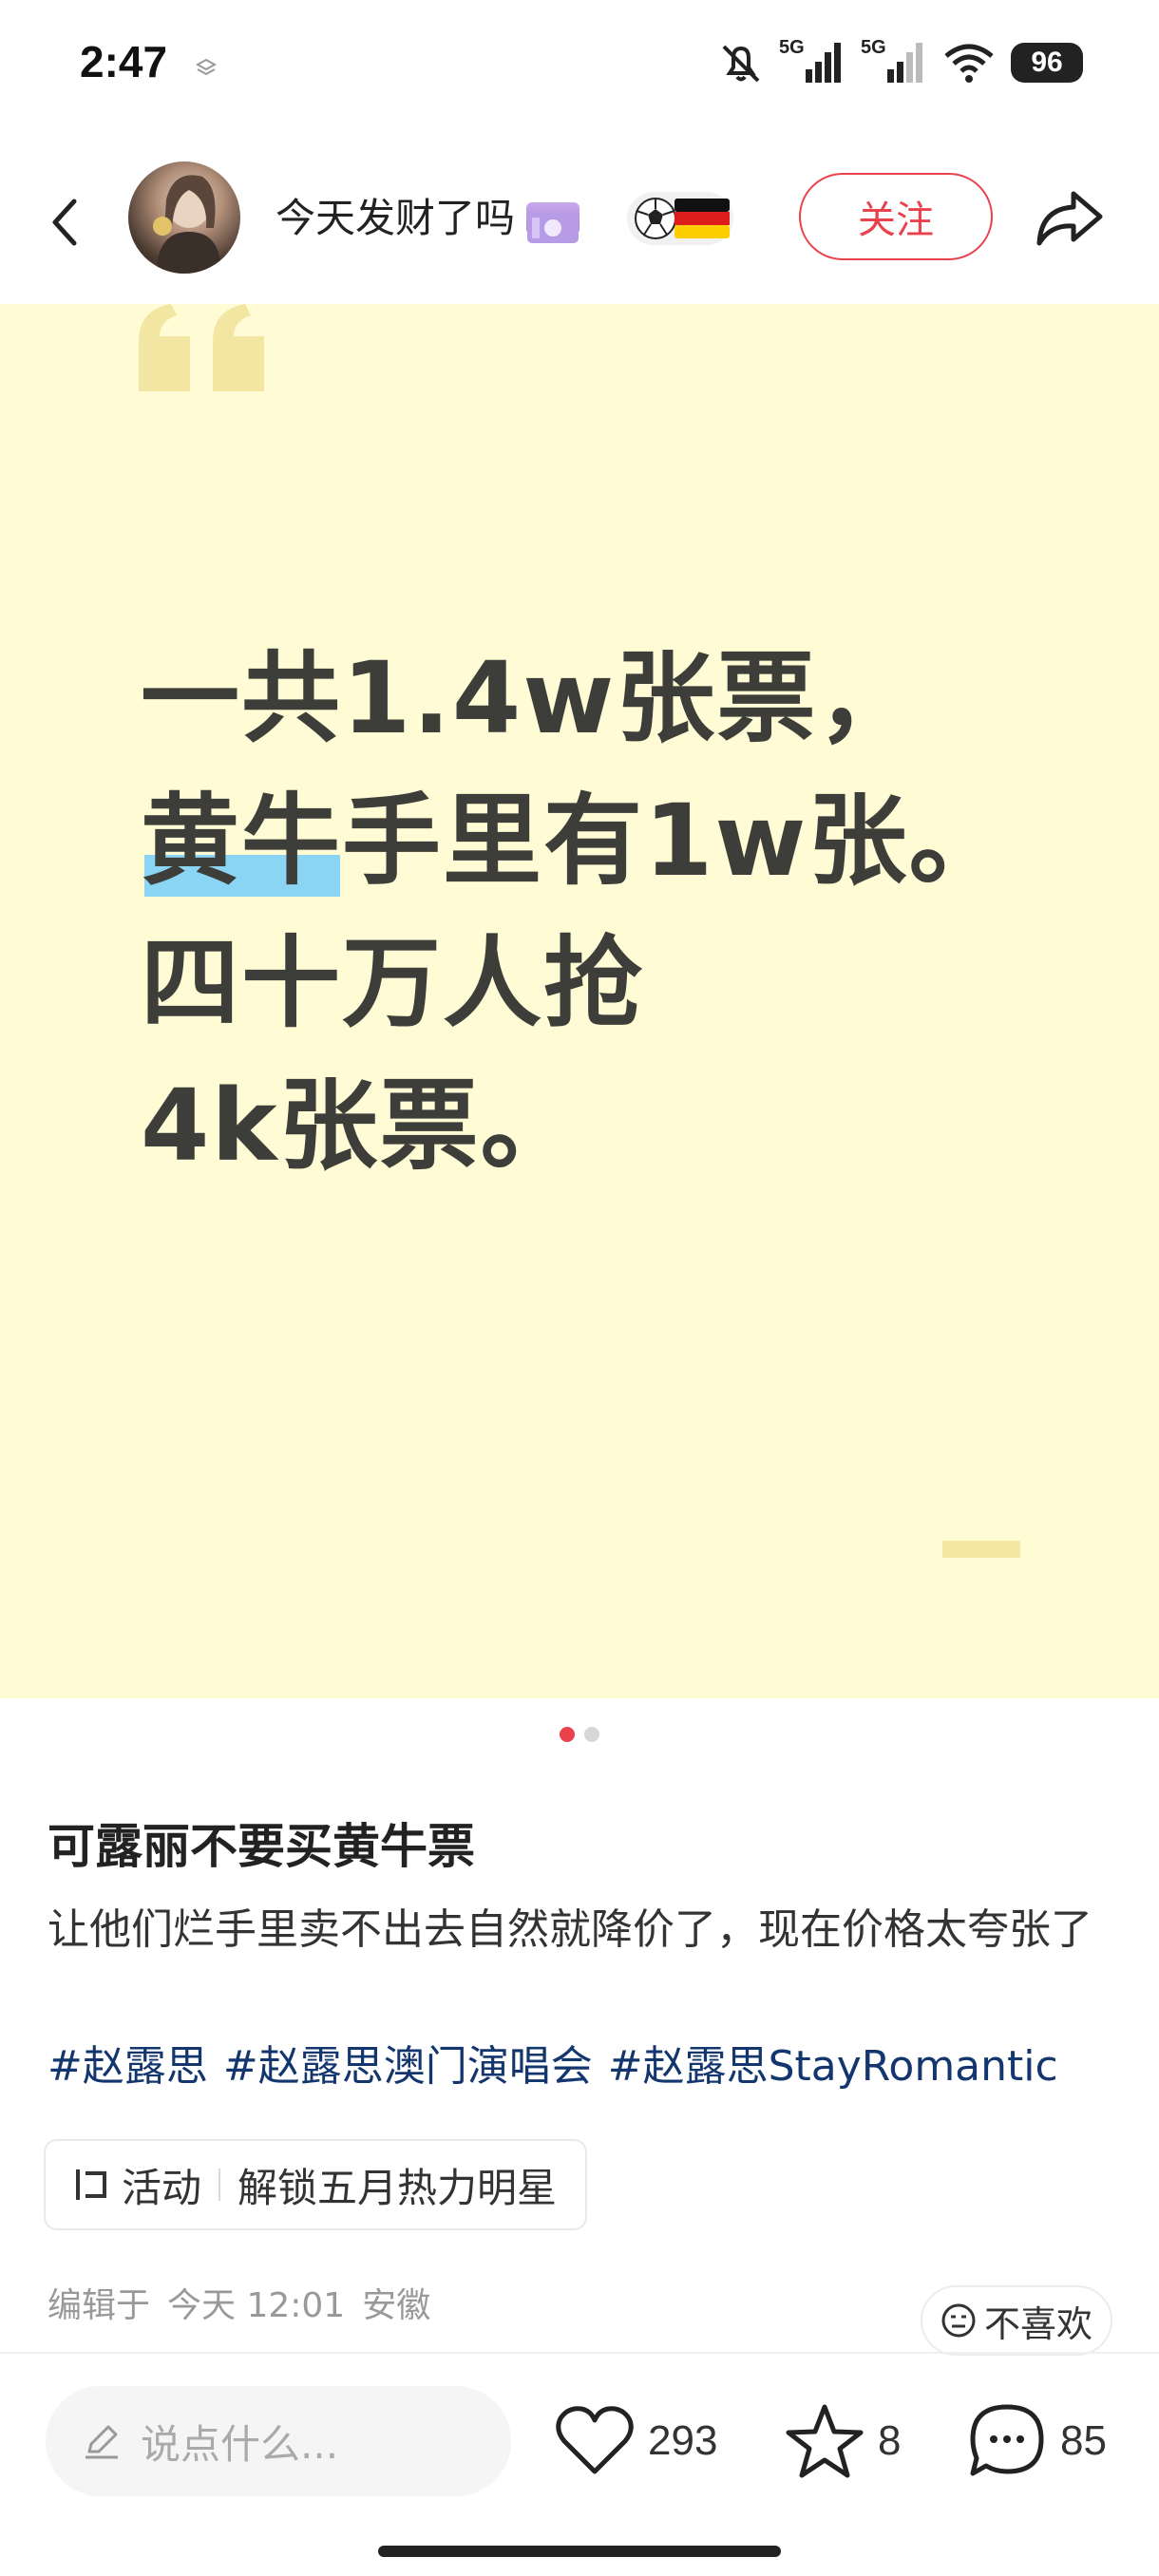  Describe the element at coordinates (702, 218) in the screenshot. I see `germany-flag-icon` at that location.